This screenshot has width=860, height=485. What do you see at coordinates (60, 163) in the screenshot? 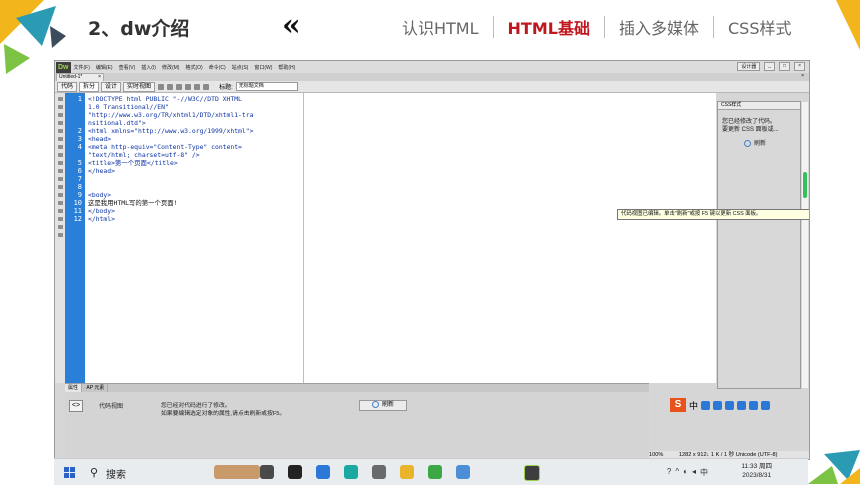
I see `syntax-error-icon` at bounding box center [60, 163].